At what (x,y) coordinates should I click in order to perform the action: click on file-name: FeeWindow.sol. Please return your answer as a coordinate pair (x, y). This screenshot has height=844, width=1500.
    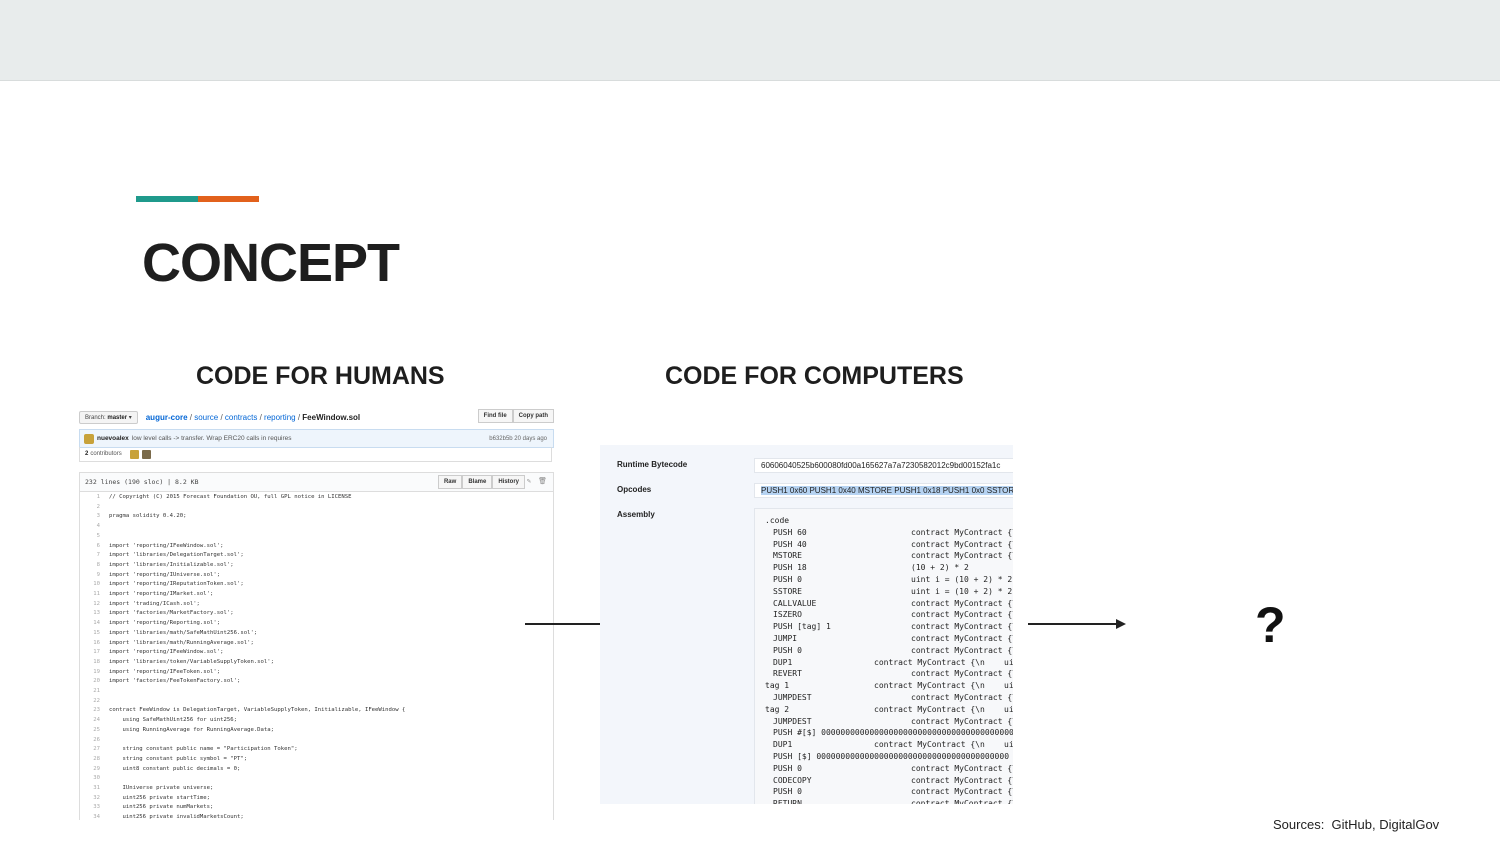
    Looking at the image, I should click on (331, 417).